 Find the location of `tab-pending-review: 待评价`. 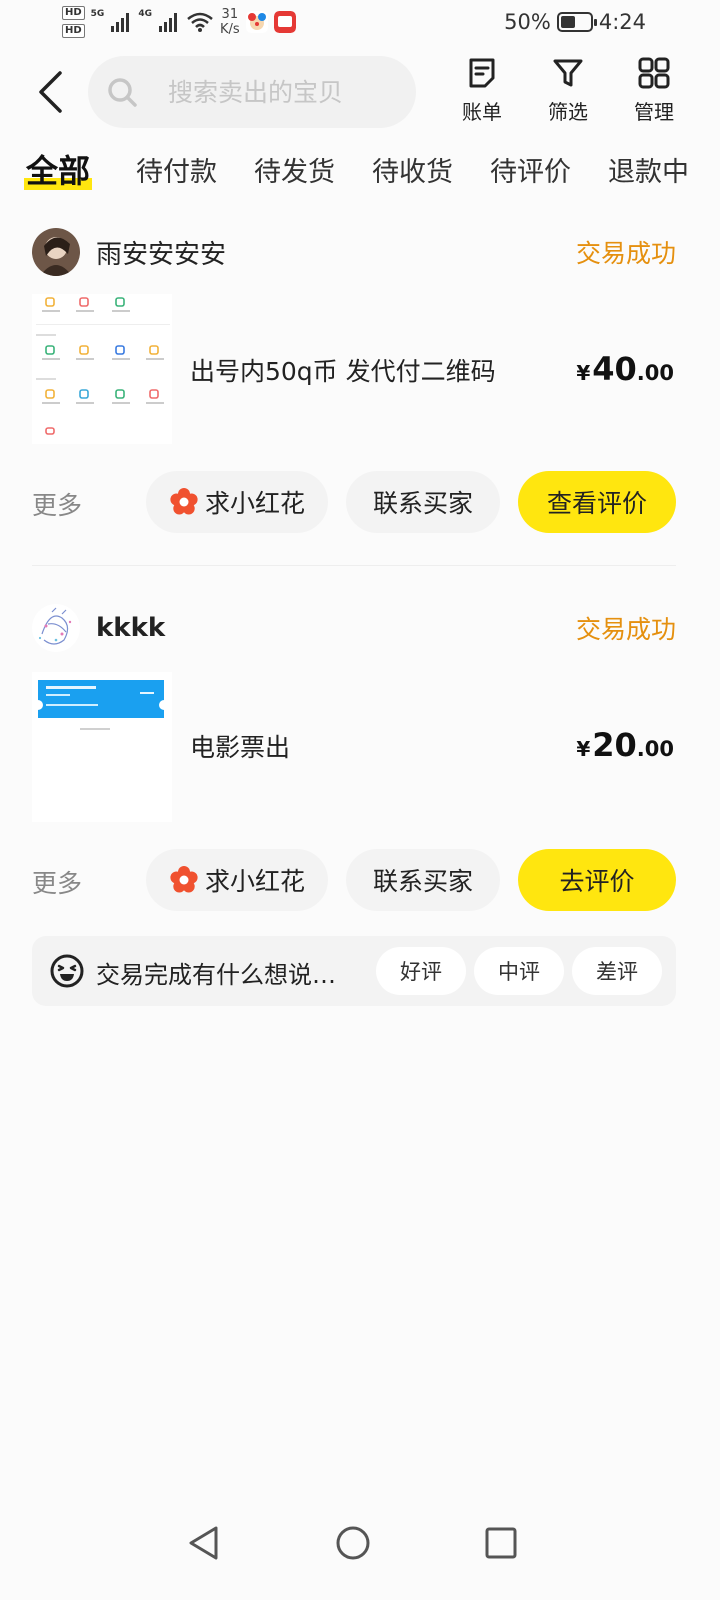

tab-pending-review: 待评价 is located at coordinates (530, 169).